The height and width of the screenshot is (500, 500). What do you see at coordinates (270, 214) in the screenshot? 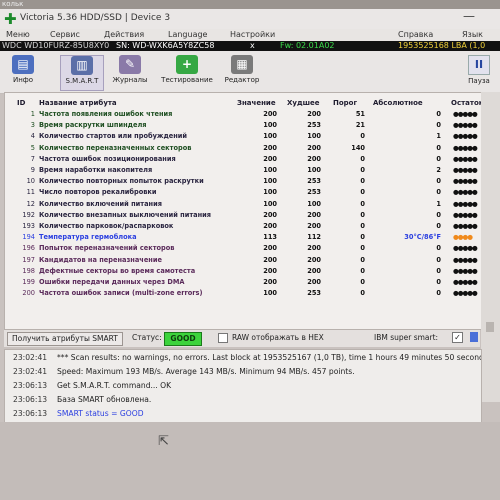
I see `attribute-value: 200` at bounding box center [270, 214].